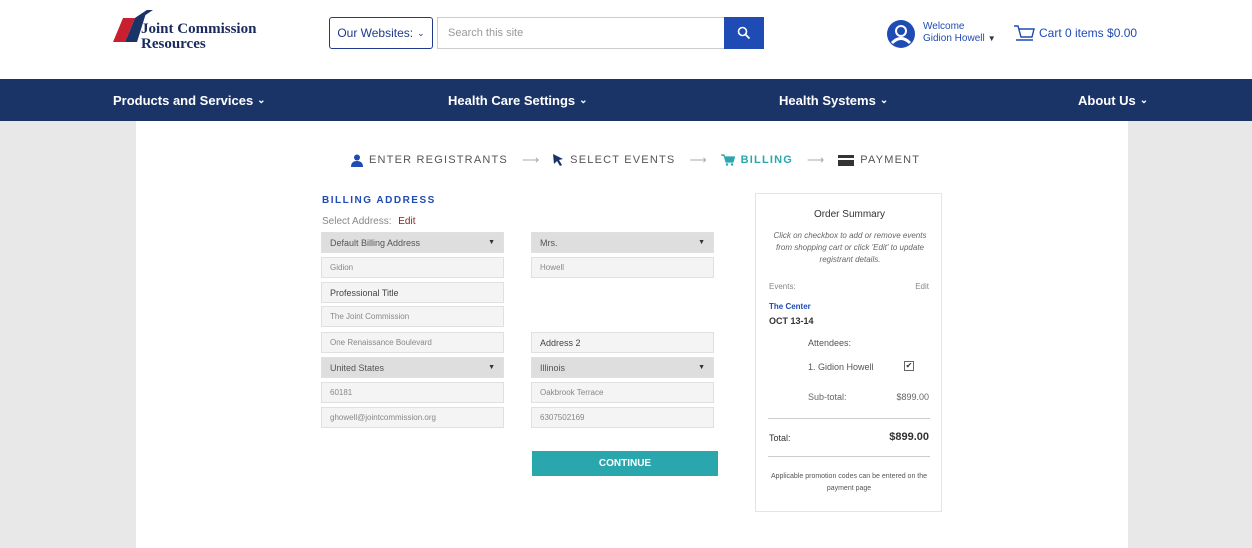 The image size is (1252, 548). I want to click on nav-item-label: Health Systems, so click(827, 100).